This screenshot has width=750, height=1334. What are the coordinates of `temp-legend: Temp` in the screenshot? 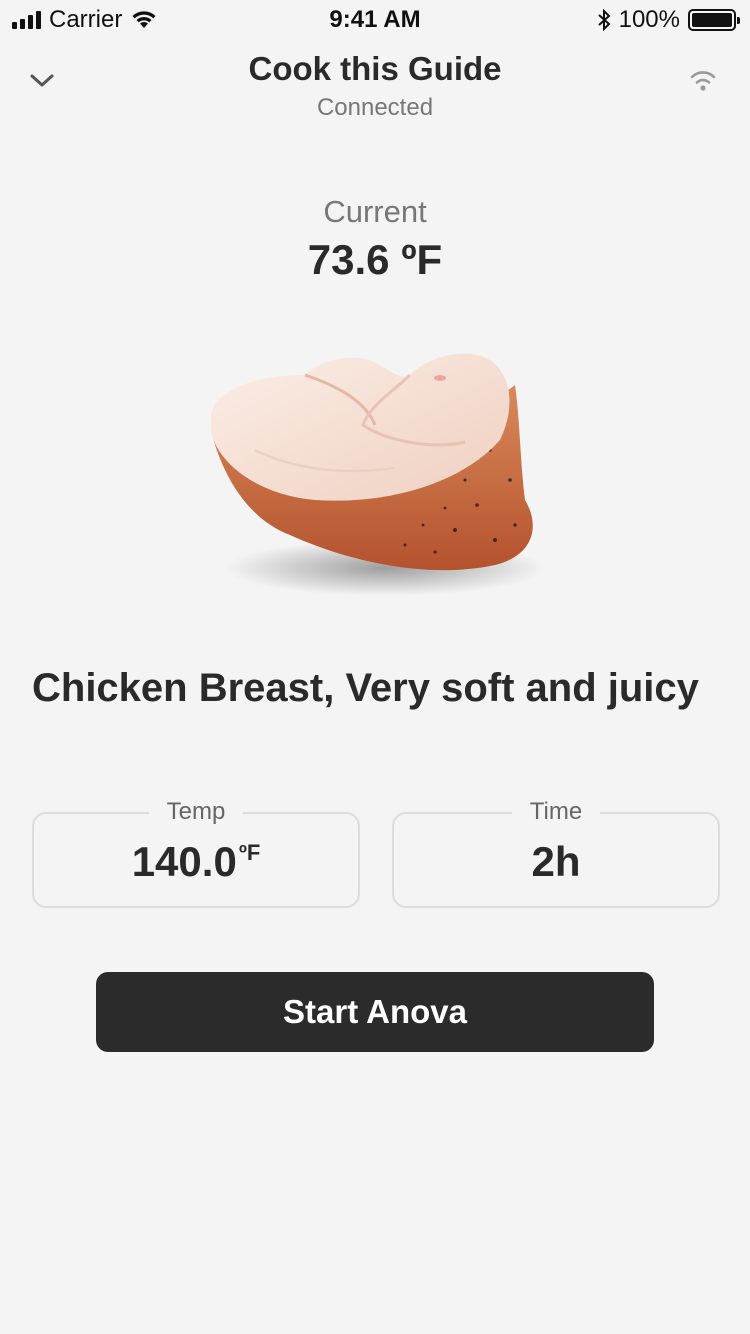 It's located at (196, 812).